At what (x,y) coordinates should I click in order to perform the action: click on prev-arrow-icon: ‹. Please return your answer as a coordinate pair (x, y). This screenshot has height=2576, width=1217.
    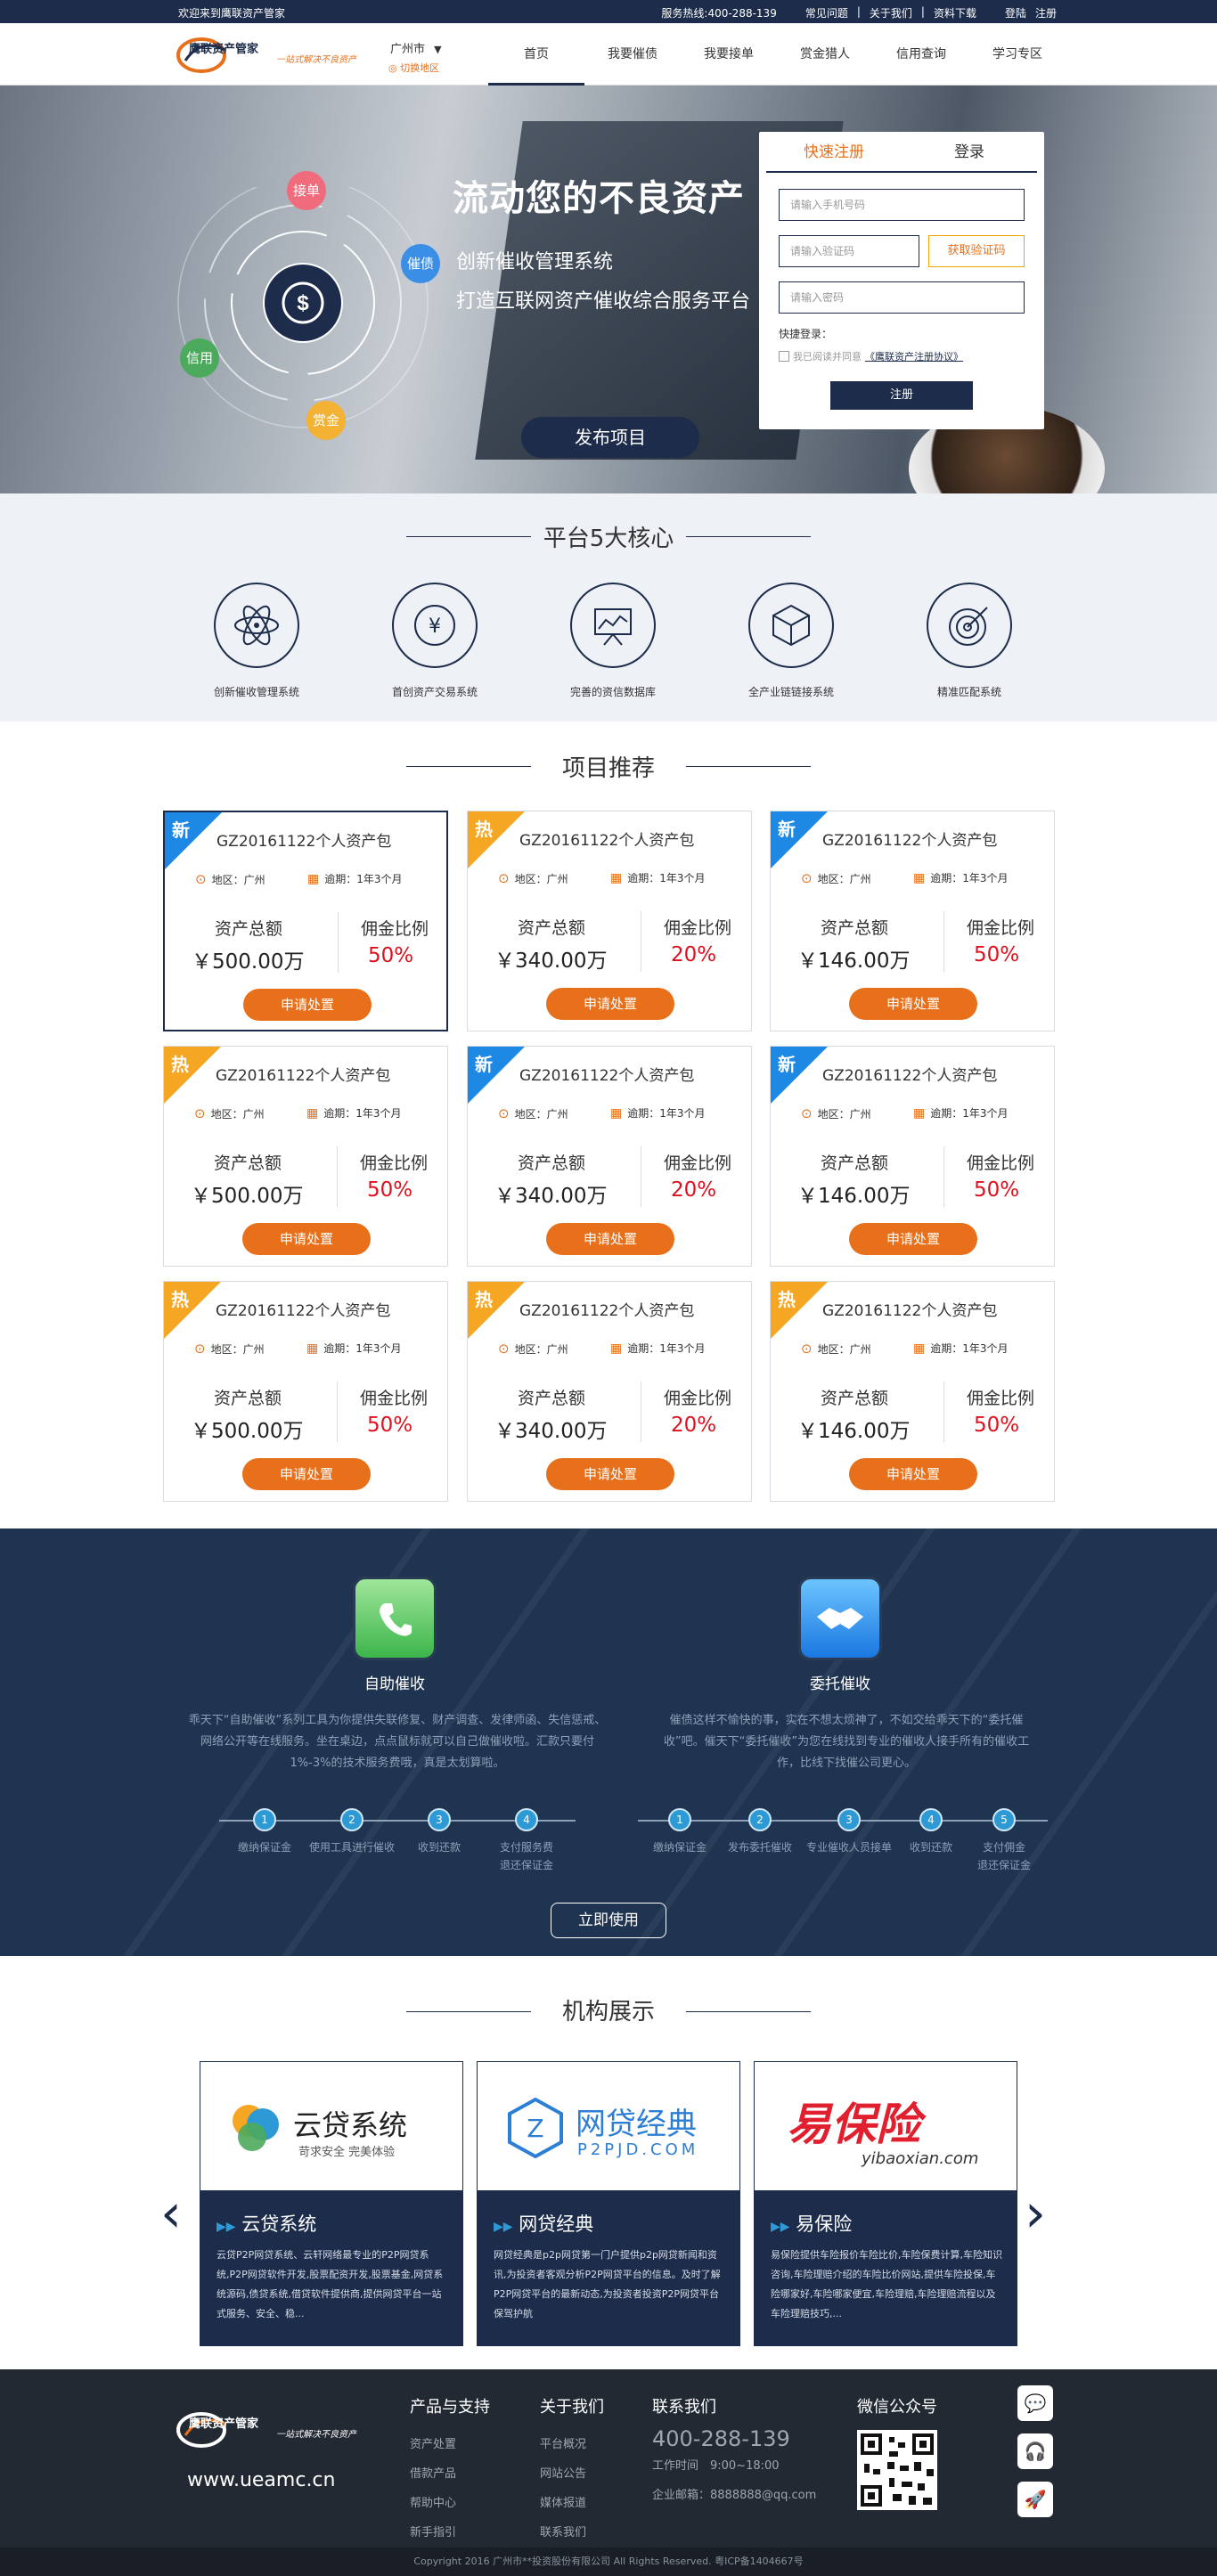
    Looking at the image, I should click on (171, 2213).